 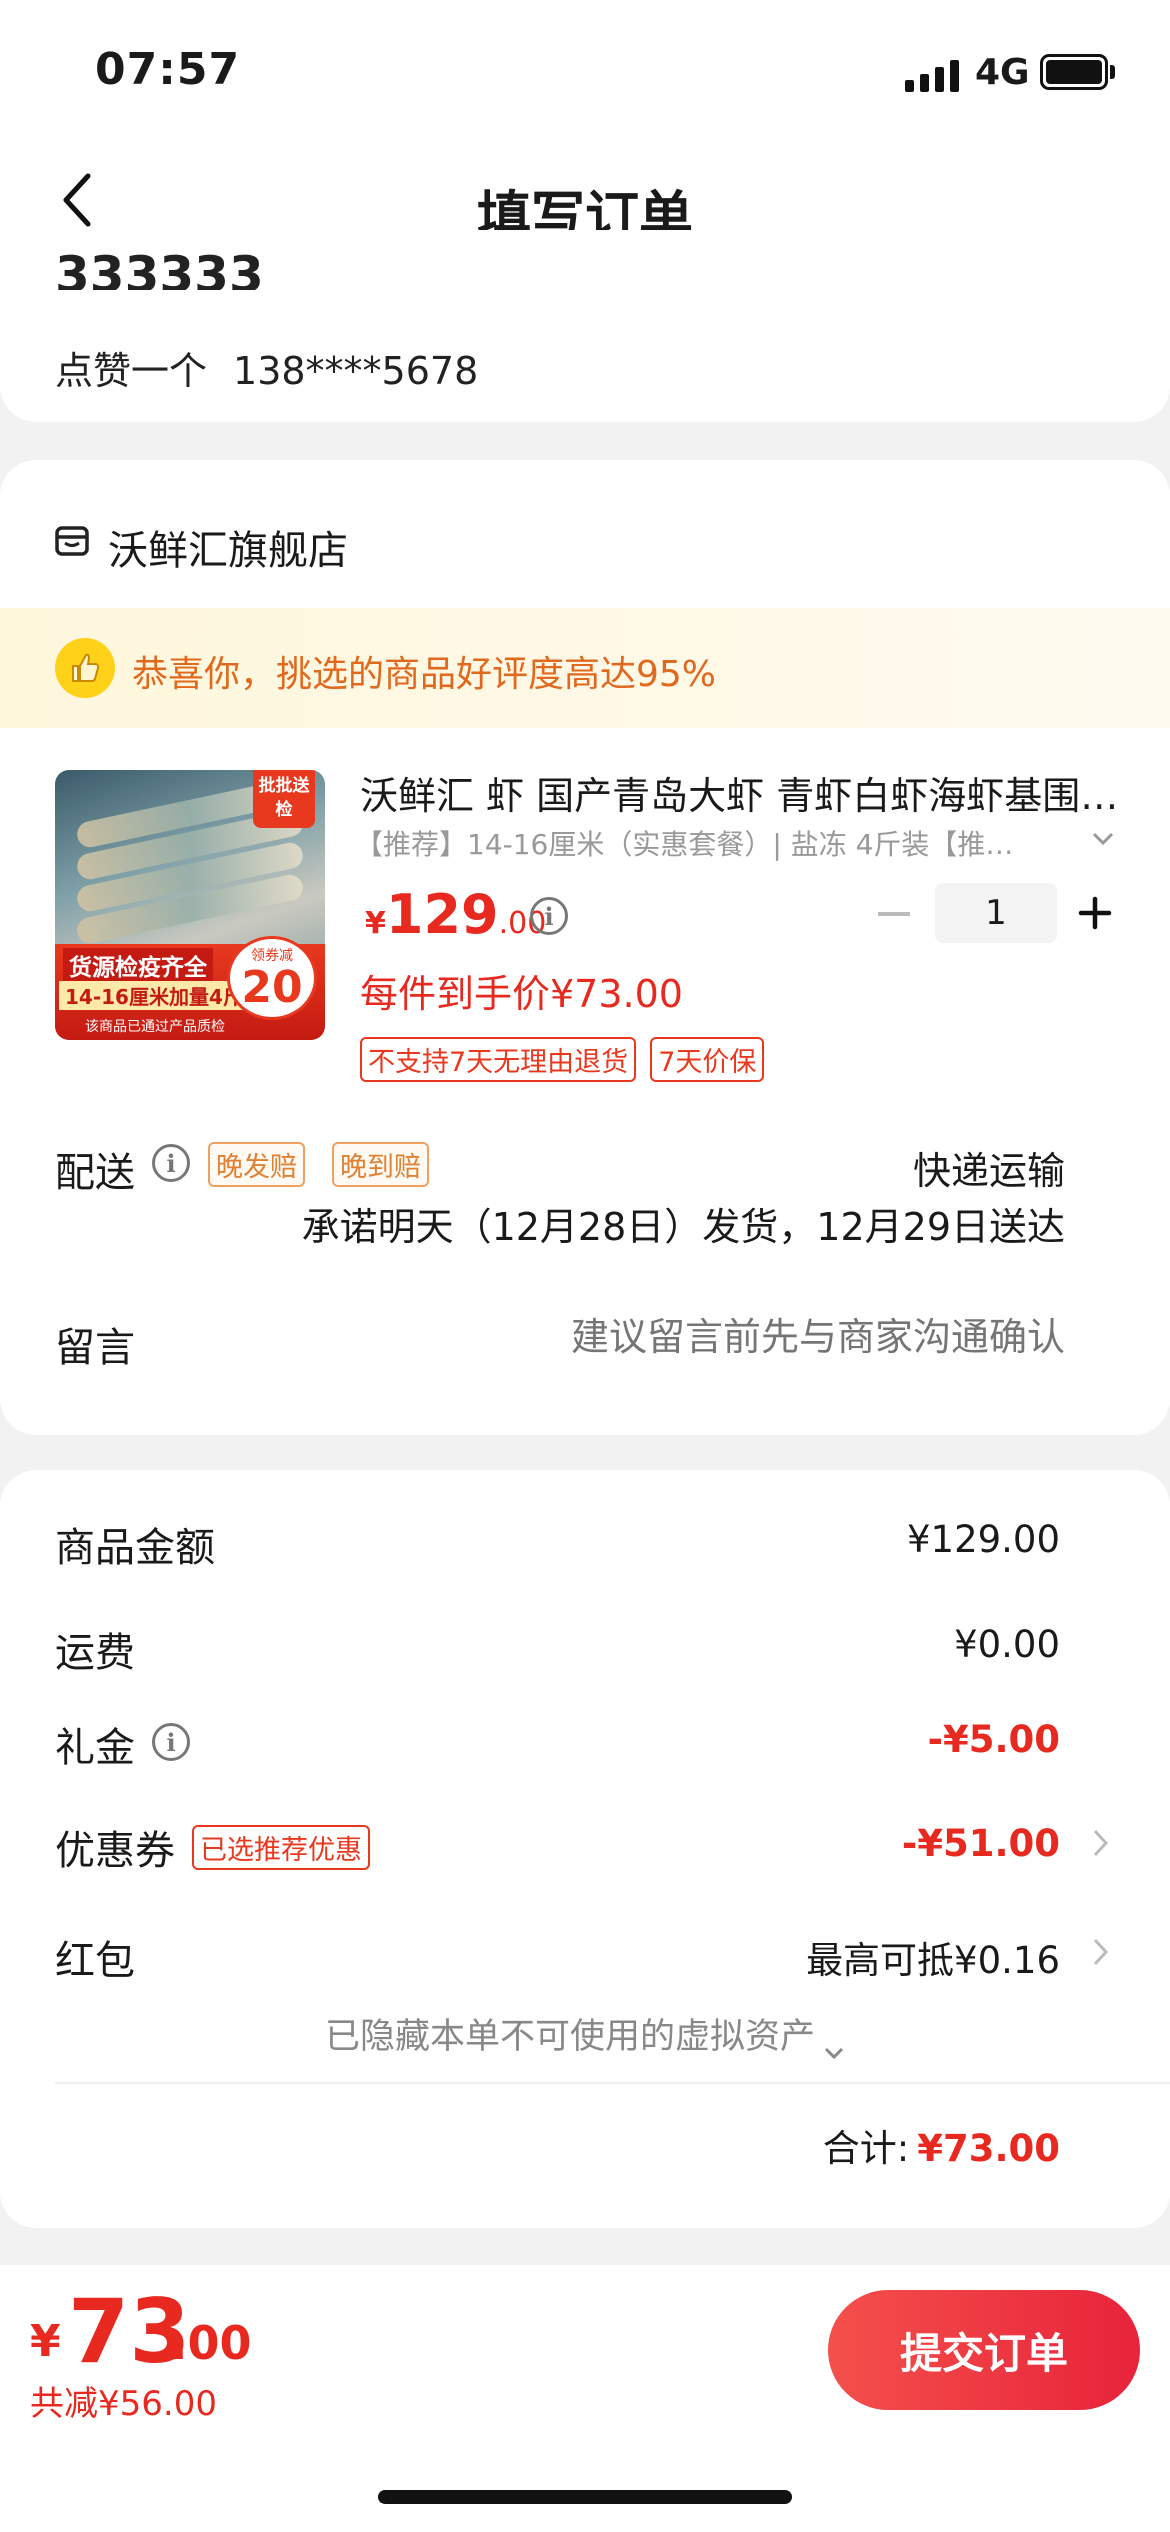 What do you see at coordinates (498, 1059) in the screenshot?
I see `no-return-tag: 不支持7天无理由退货` at bounding box center [498, 1059].